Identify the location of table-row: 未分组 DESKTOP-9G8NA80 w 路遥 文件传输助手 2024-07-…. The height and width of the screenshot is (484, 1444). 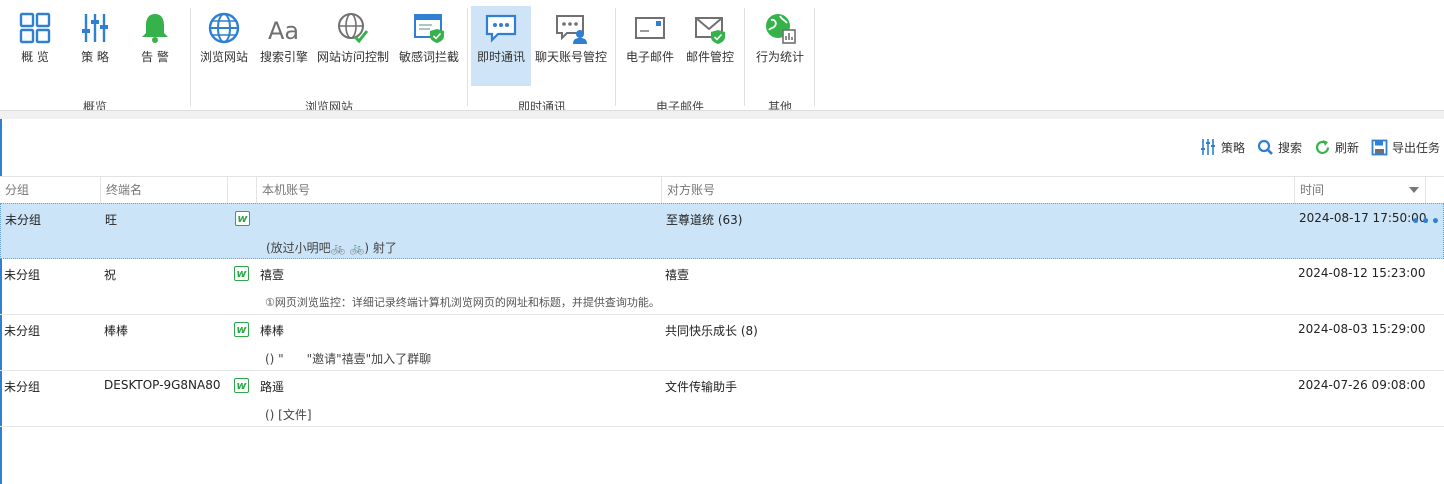
(722, 399).